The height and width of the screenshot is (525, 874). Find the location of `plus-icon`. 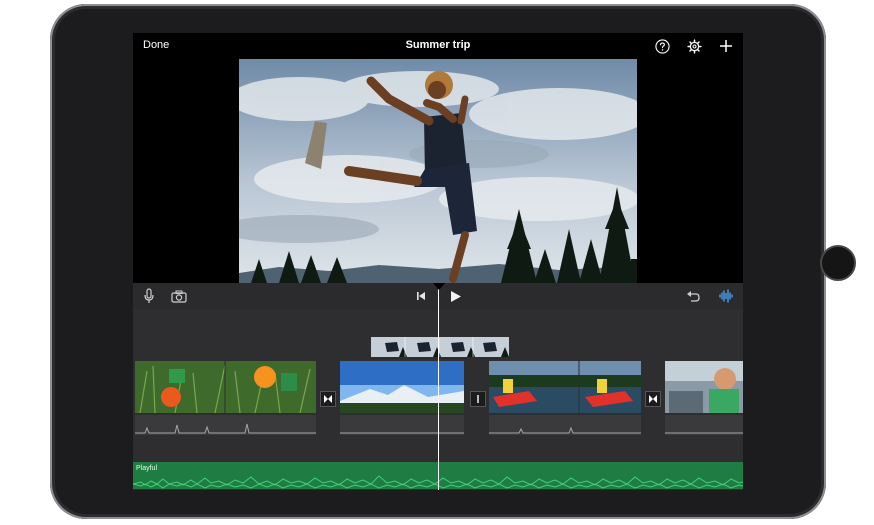

plus-icon is located at coordinates (726, 46).